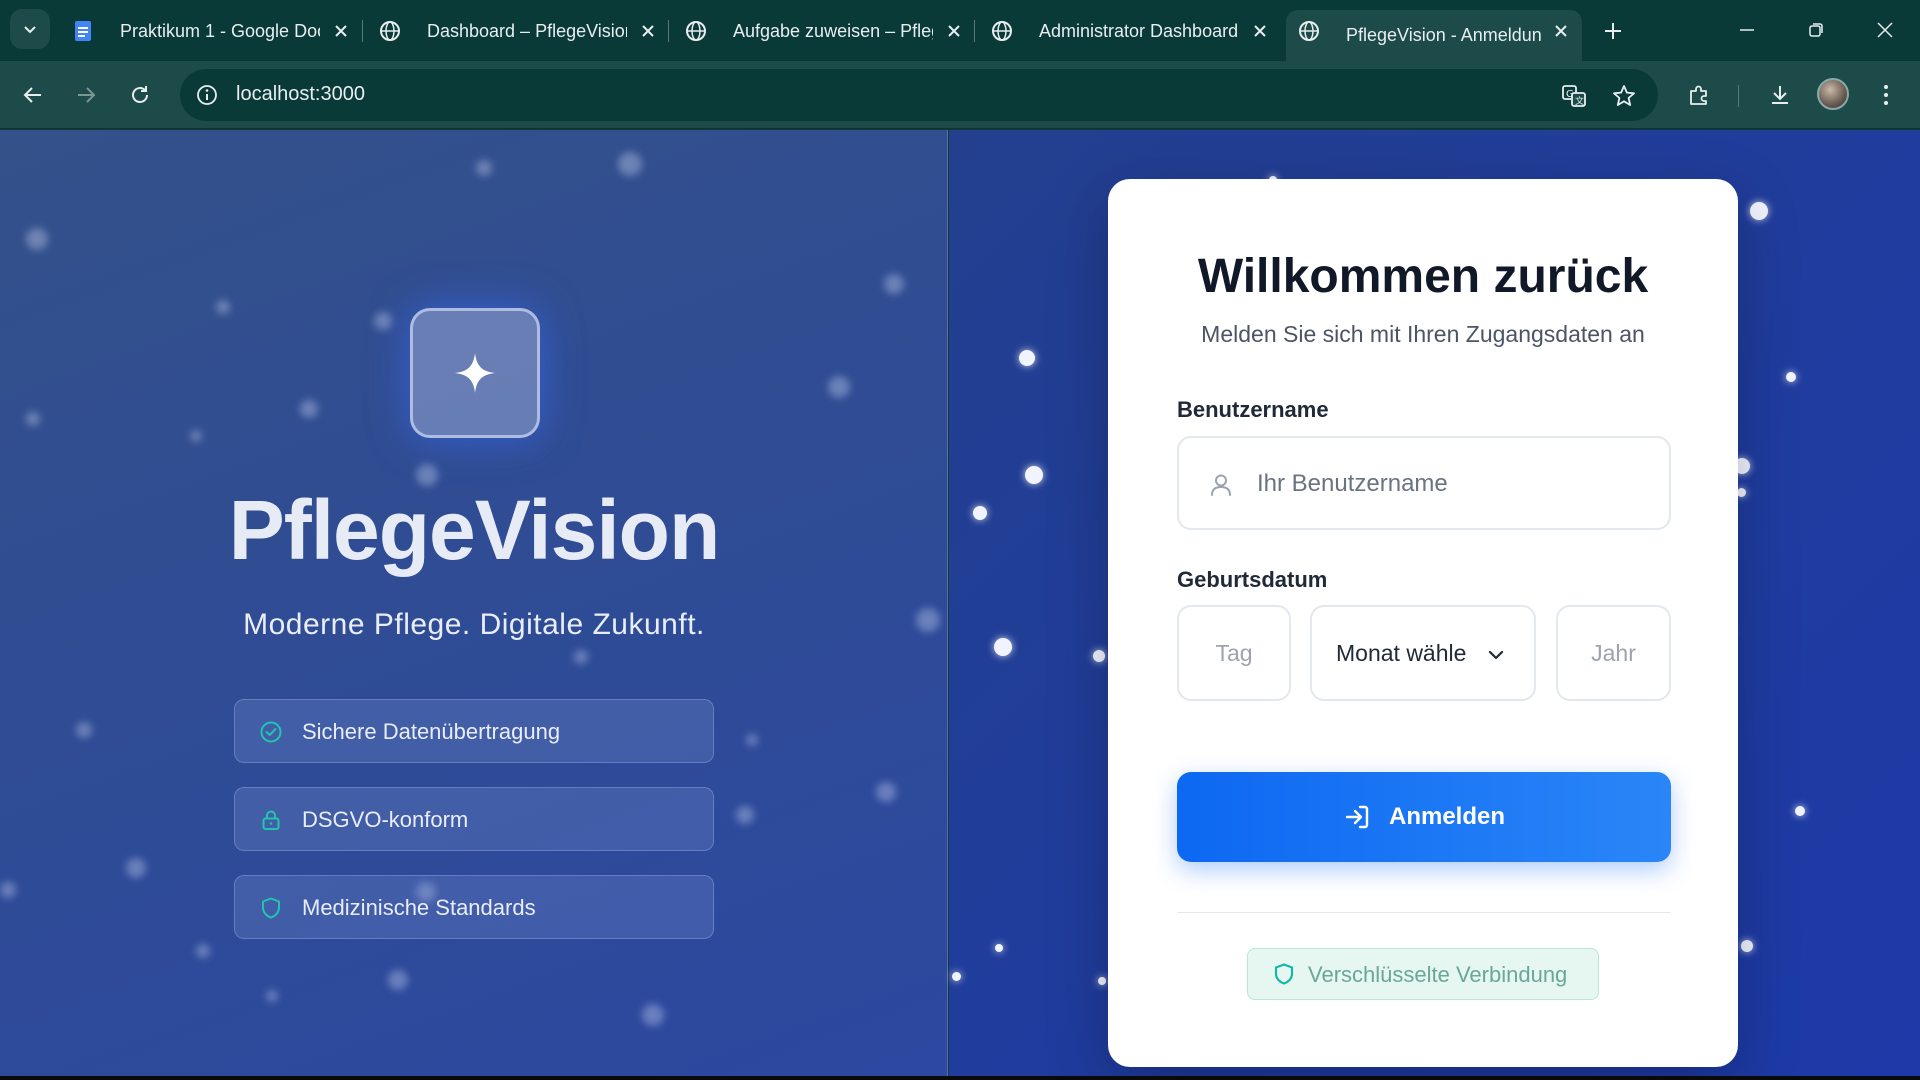 Image resolution: width=1920 pixels, height=1080 pixels. I want to click on day-field, so click(1234, 653).